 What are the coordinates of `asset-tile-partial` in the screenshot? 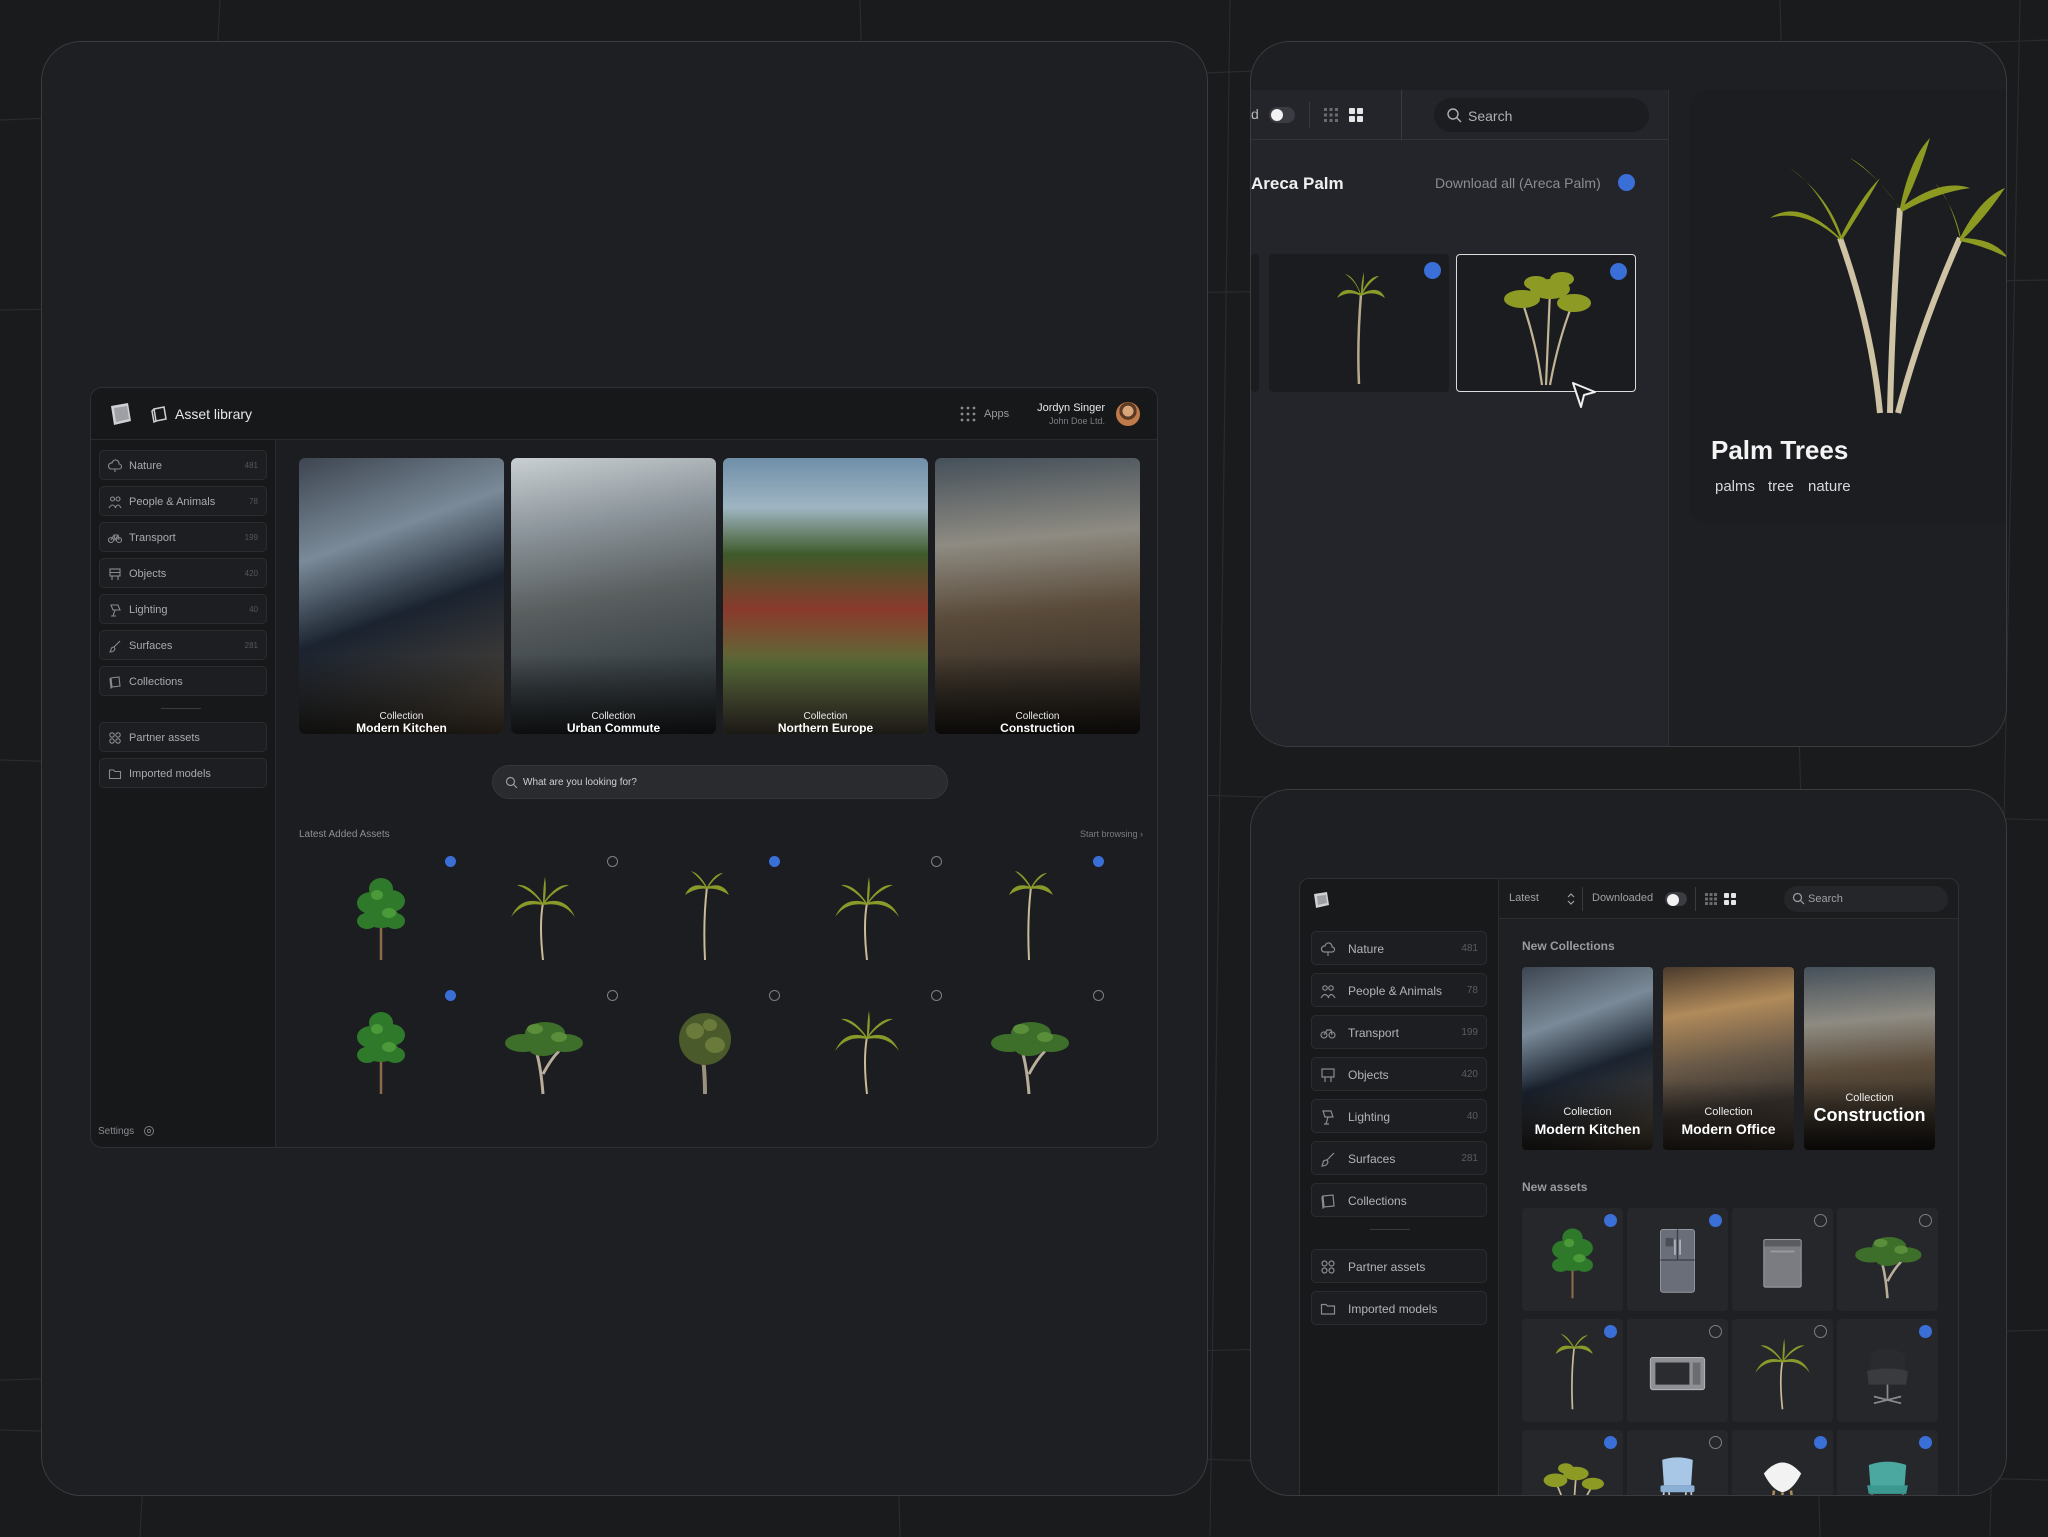 It's located at (1255, 323).